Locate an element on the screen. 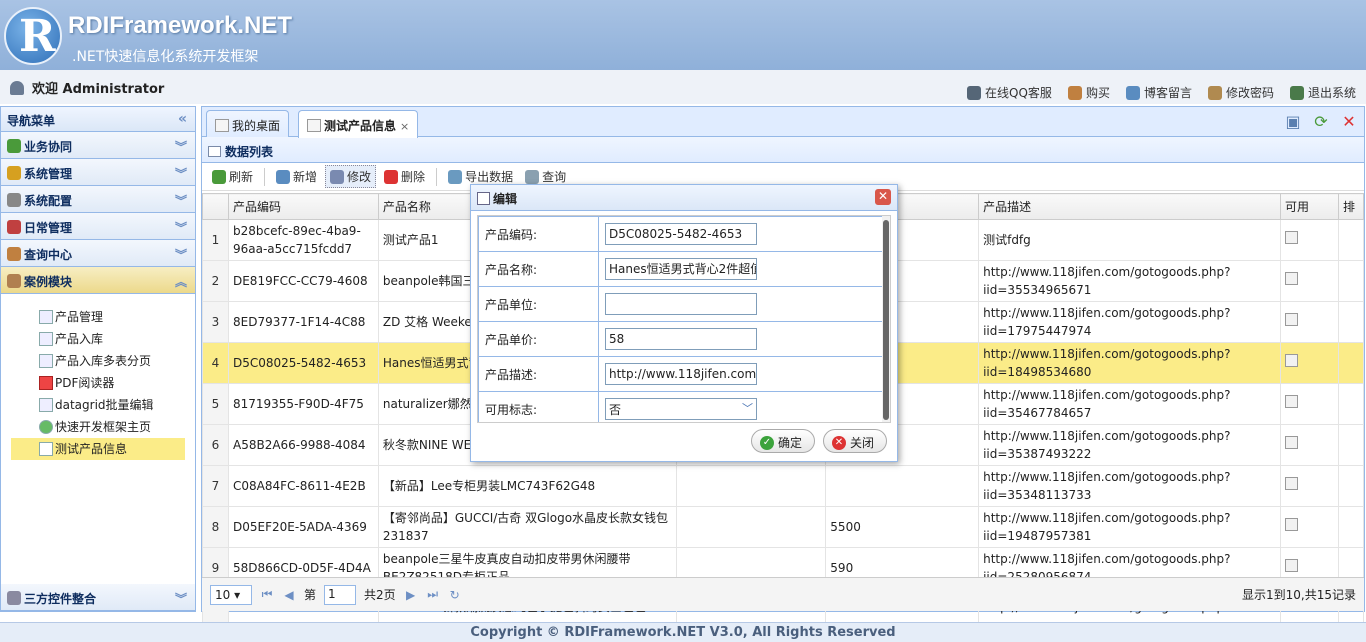  close-tab-icon: × is located at coordinates (404, 126).